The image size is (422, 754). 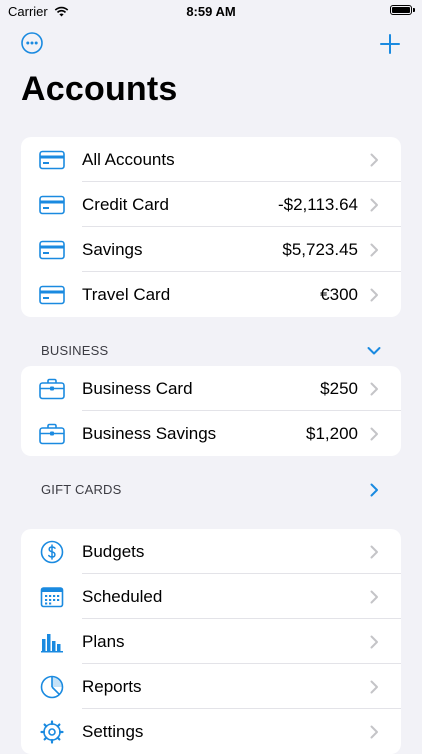 I want to click on tool-row-scheduled: Scheduled, so click(x=211, y=596).